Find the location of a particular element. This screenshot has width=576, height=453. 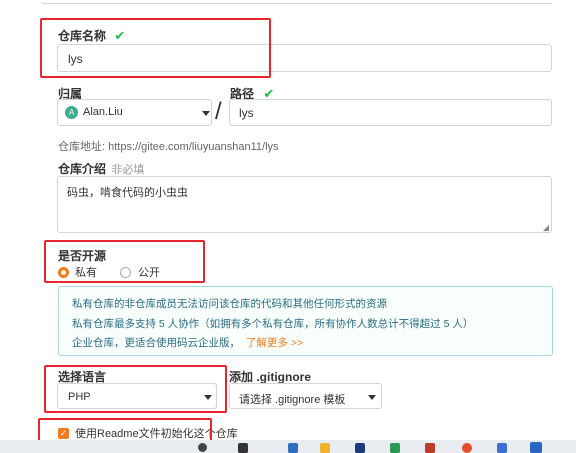

gitignore-select: 请选择 .gitignore 模板 is located at coordinates (305, 396).